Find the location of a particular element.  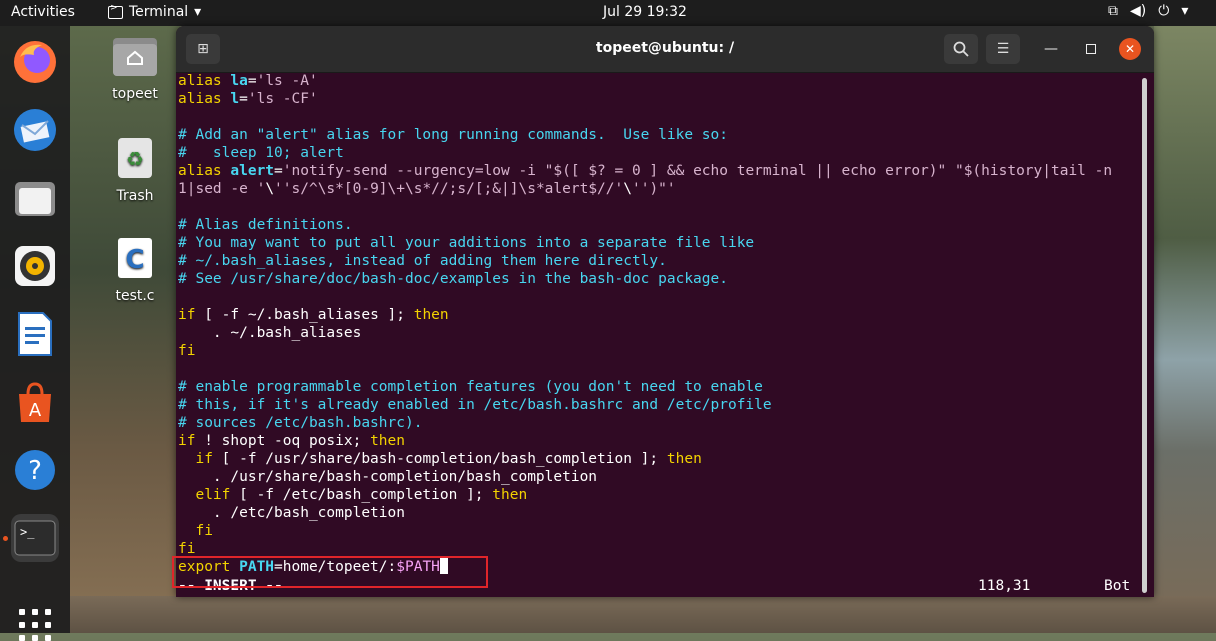

code-line: # sleep 10; alert is located at coordinates (658, 153).